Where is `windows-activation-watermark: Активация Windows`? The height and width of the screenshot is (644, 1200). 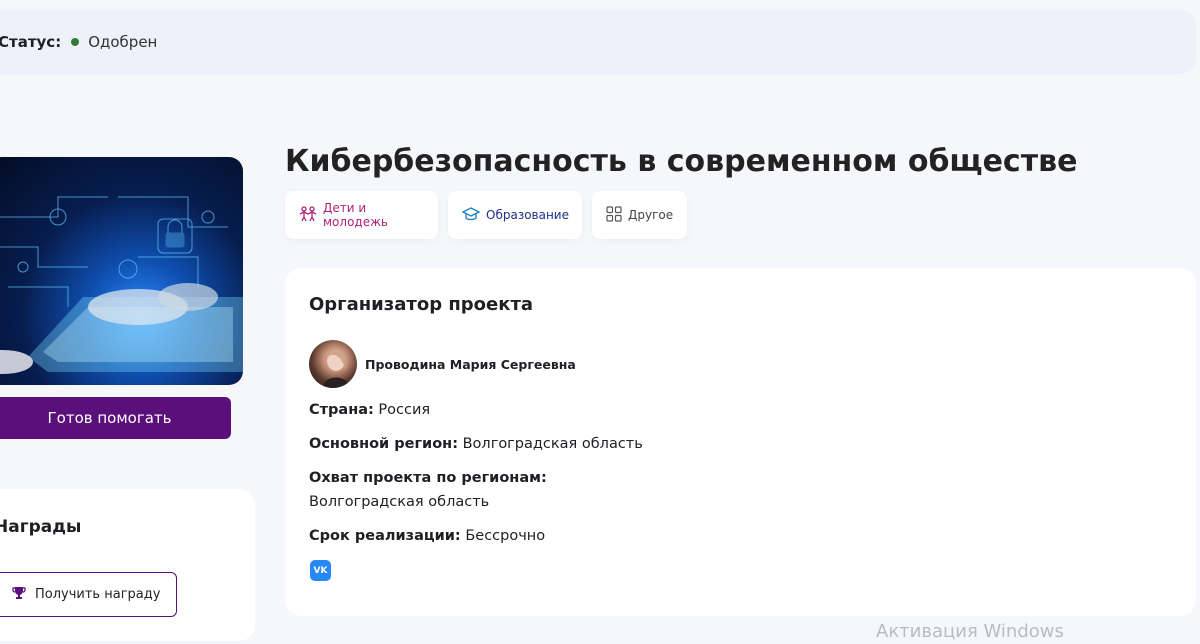
windows-activation-watermark: Активация Windows is located at coordinates (970, 631).